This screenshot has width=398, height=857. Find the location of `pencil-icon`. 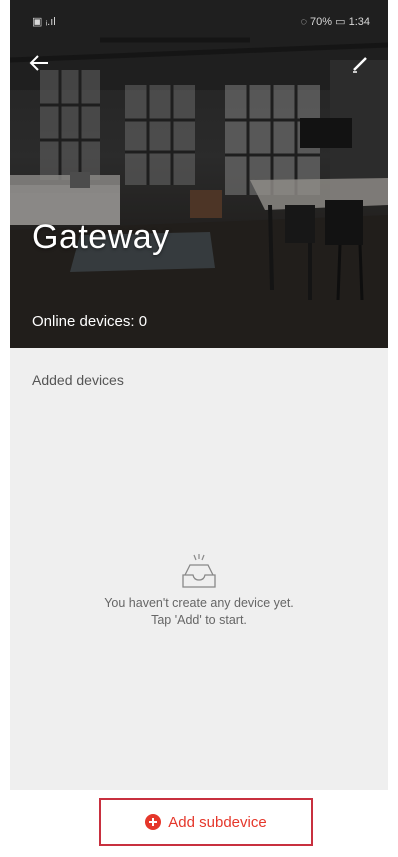

pencil-icon is located at coordinates (360, 65).